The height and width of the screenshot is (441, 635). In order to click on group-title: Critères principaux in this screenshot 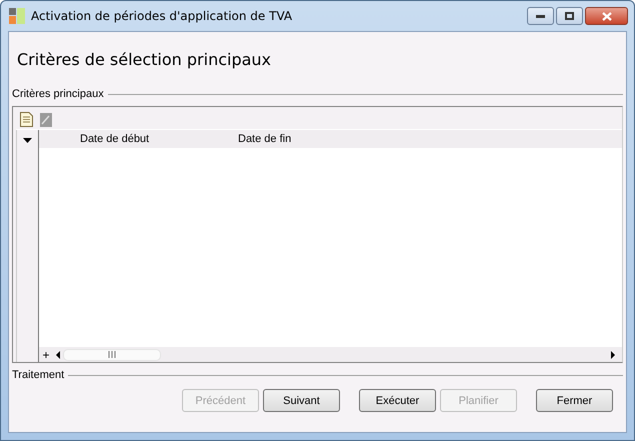, I will do `click(58, 94)`.